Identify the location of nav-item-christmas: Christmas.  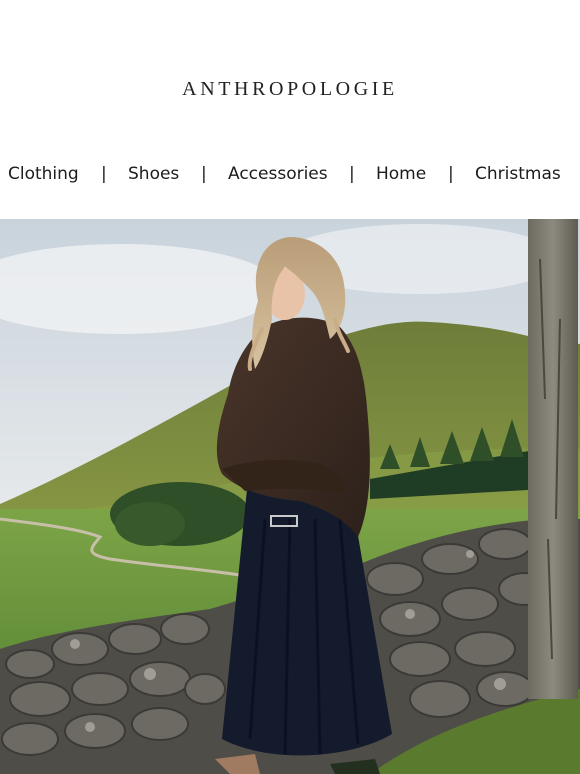
(518, 174).